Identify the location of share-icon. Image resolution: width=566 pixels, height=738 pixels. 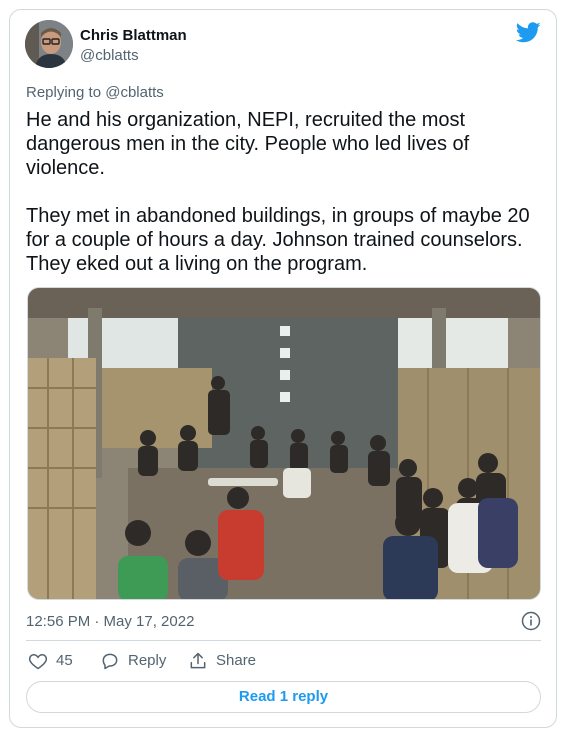
(198, 660).